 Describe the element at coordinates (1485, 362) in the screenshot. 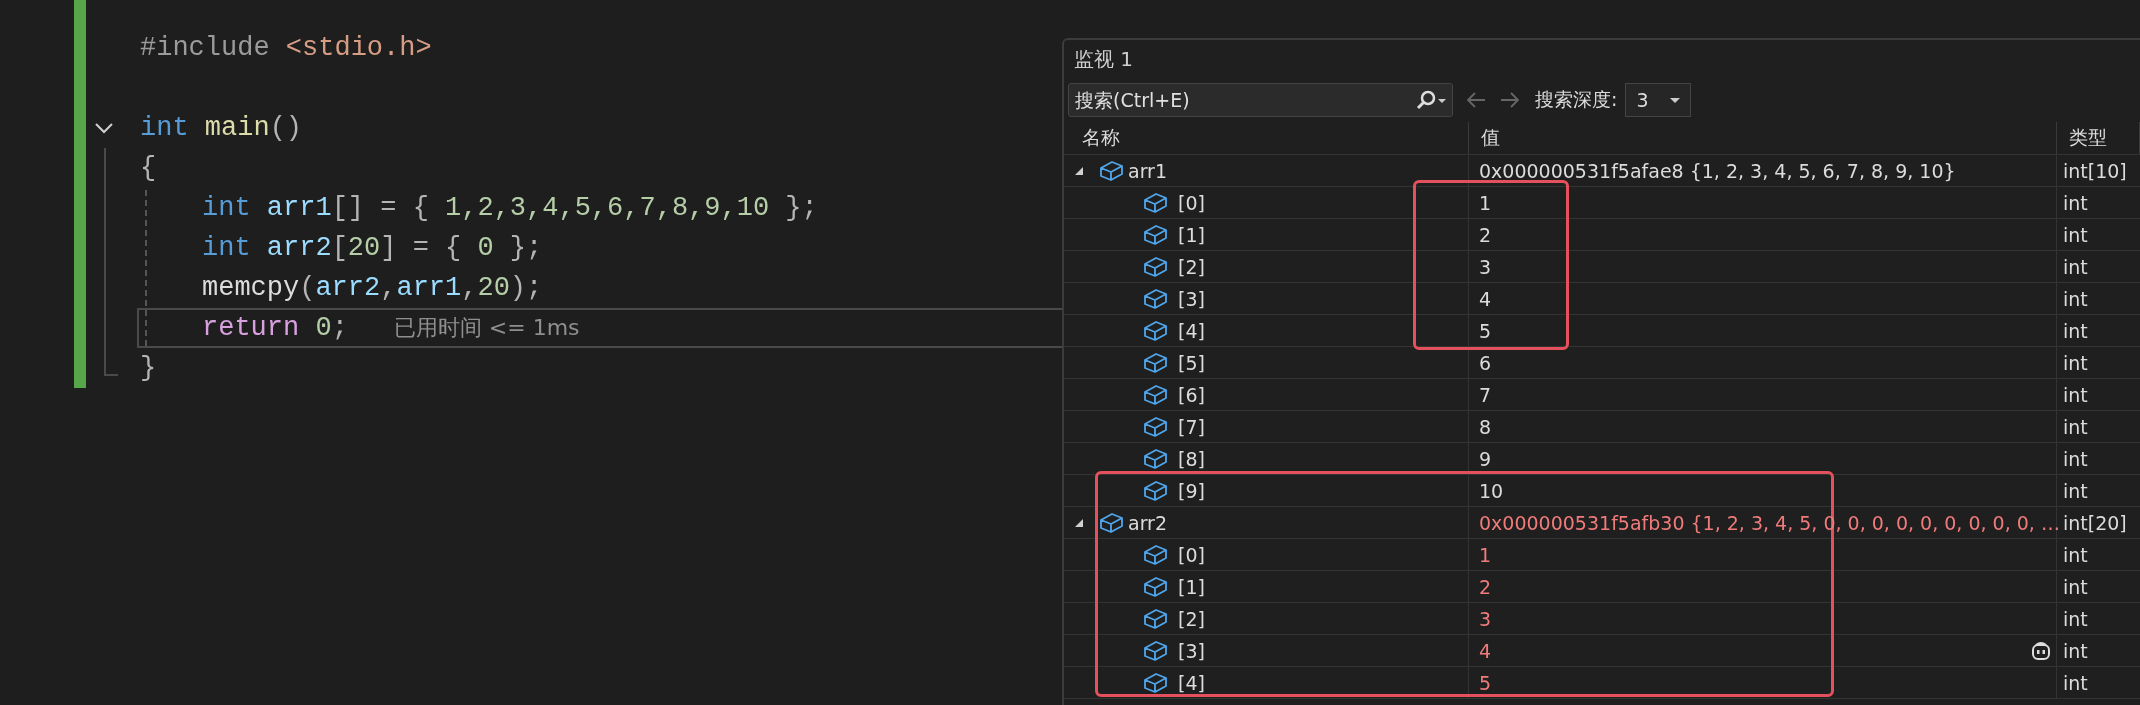

I see `variable-value: 6` at that location.